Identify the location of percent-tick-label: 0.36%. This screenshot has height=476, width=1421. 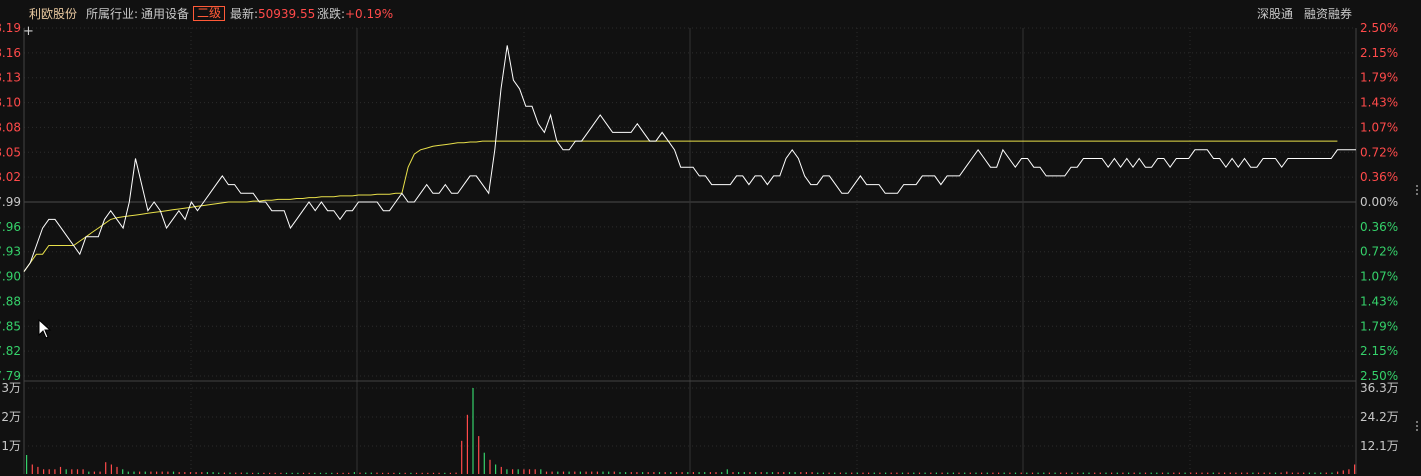
(1379, 177).